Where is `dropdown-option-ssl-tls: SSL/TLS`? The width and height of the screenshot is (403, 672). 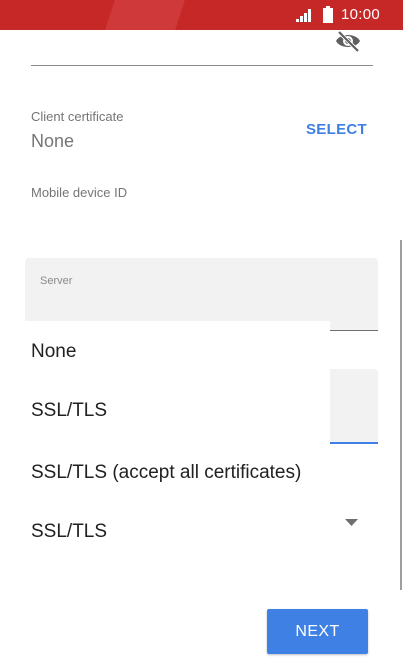 dropdown-option-ssl-tls: SSL/TLS is located at coordinates (69, 411).